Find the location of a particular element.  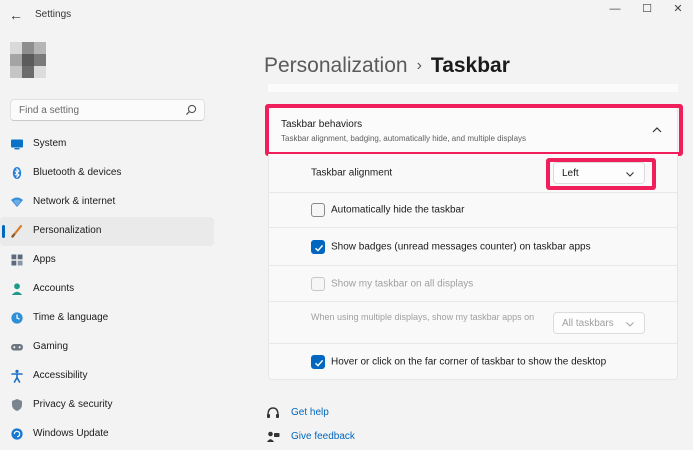

auto-hide-row: Automatically hide the taskbar is located at coordinates (473, 210).